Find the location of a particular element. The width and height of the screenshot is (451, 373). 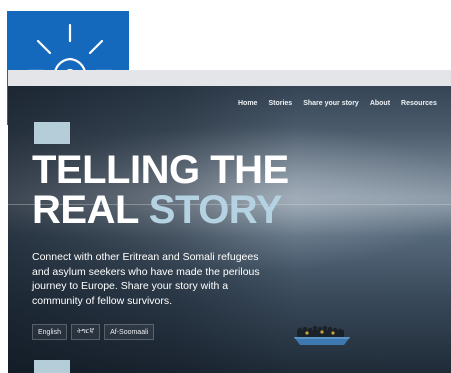

hero-title-word-story: STORY is located at coordinates (215, 210).